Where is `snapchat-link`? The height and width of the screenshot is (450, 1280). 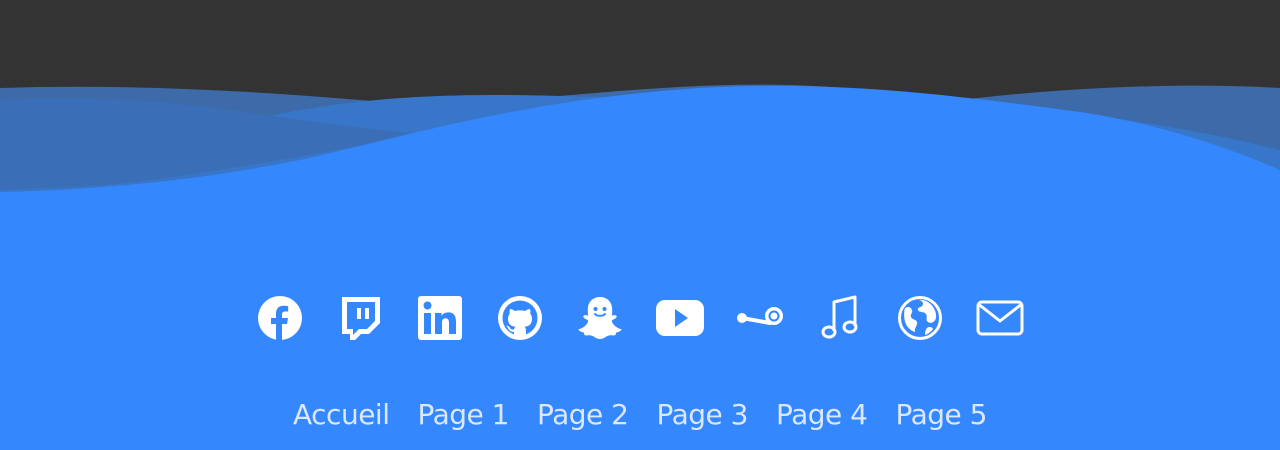 snapchat-link is located at coordinates (600, 318).